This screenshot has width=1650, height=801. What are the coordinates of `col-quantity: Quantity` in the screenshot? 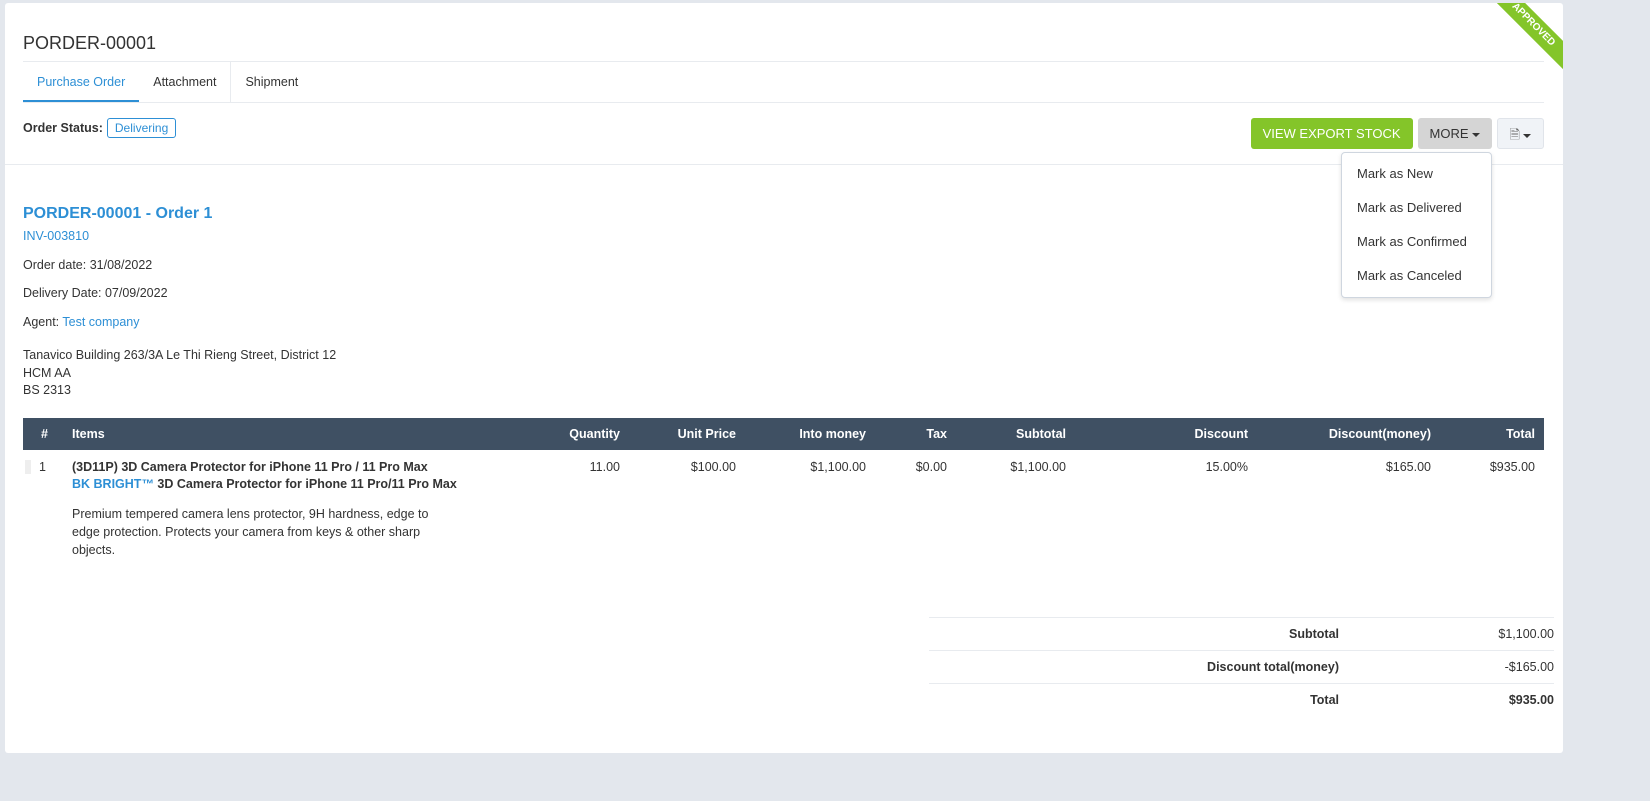 It's located at (579, 434).